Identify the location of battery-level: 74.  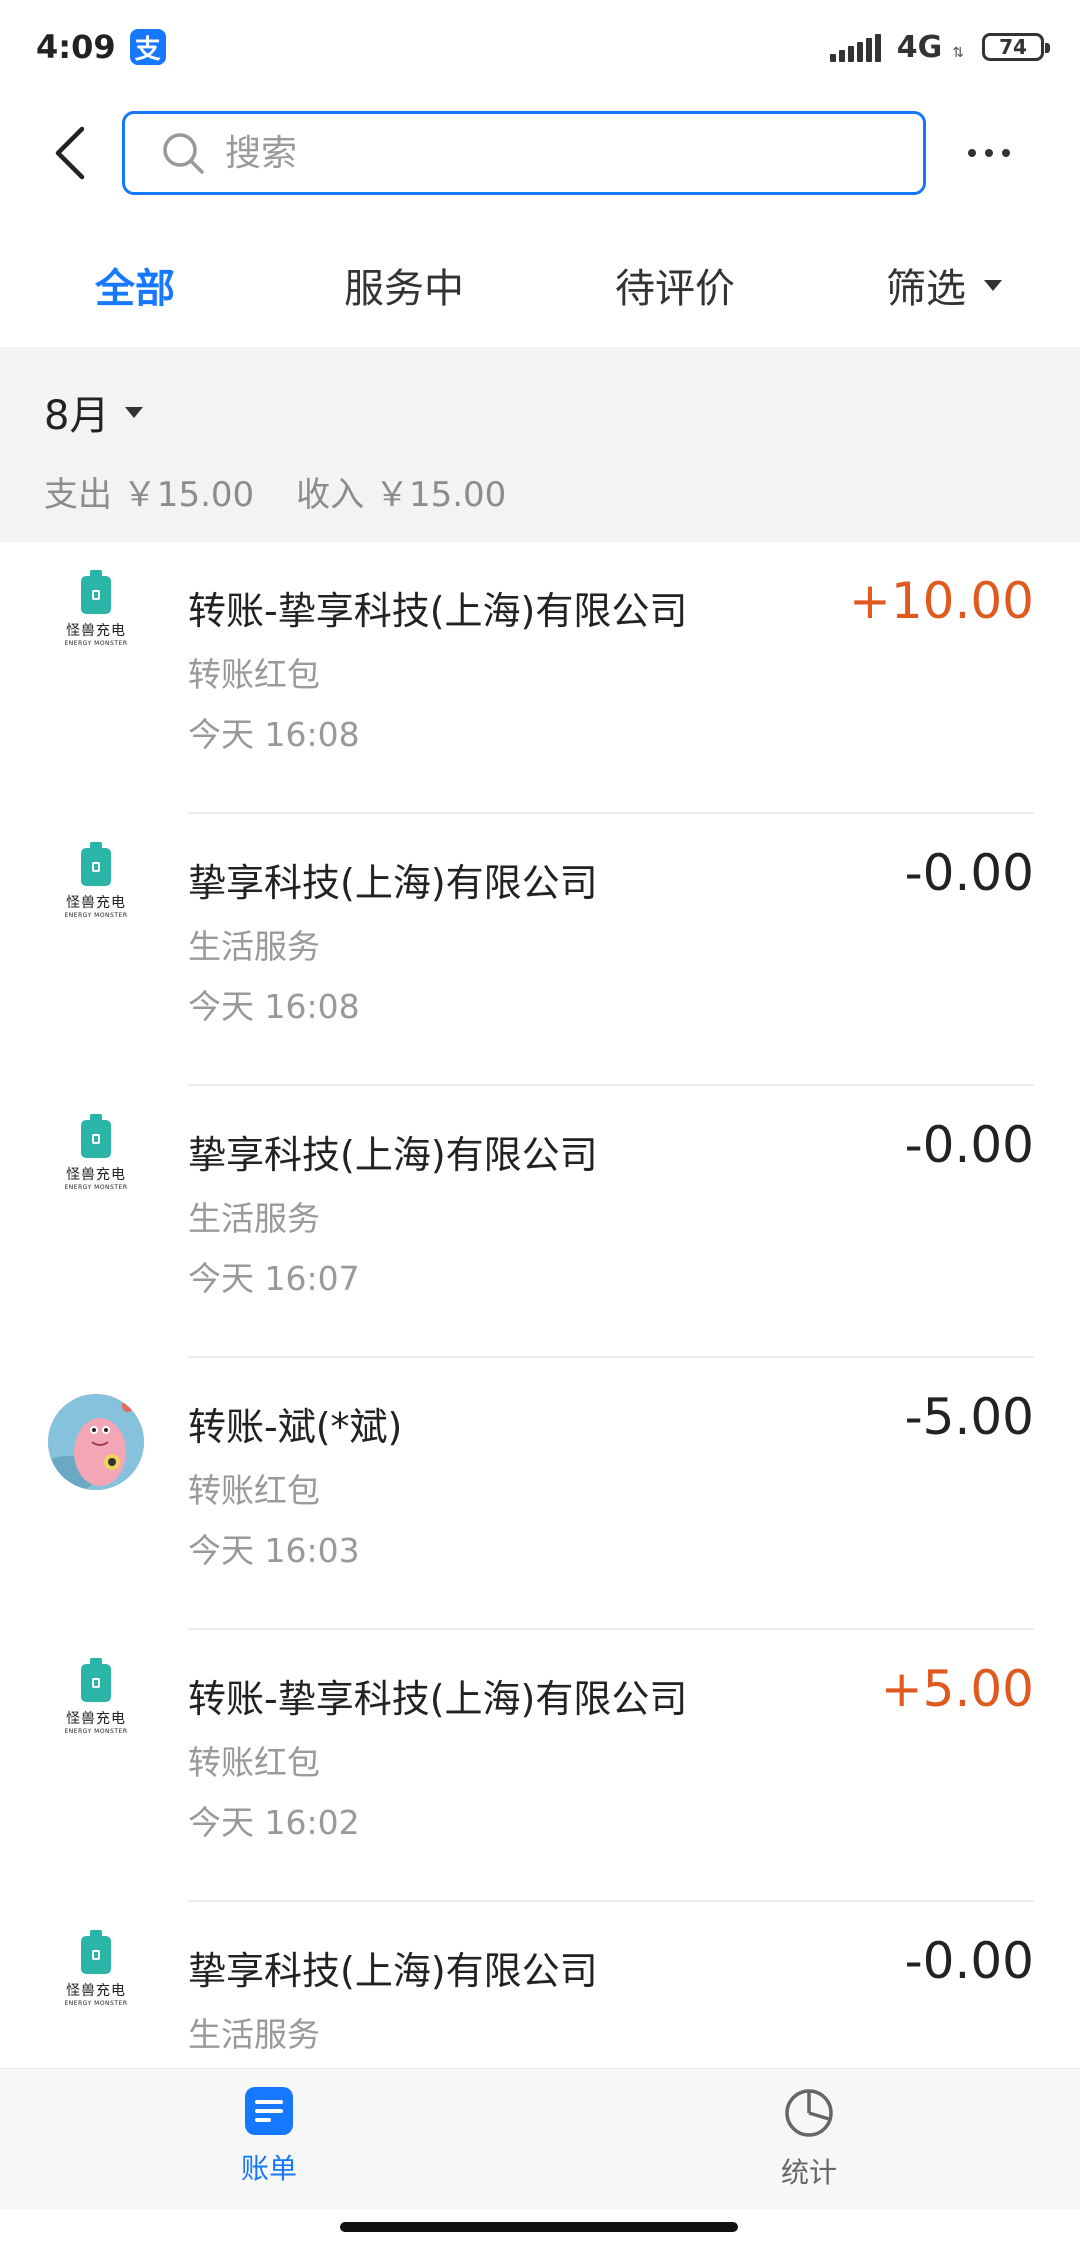
(1013, 47).